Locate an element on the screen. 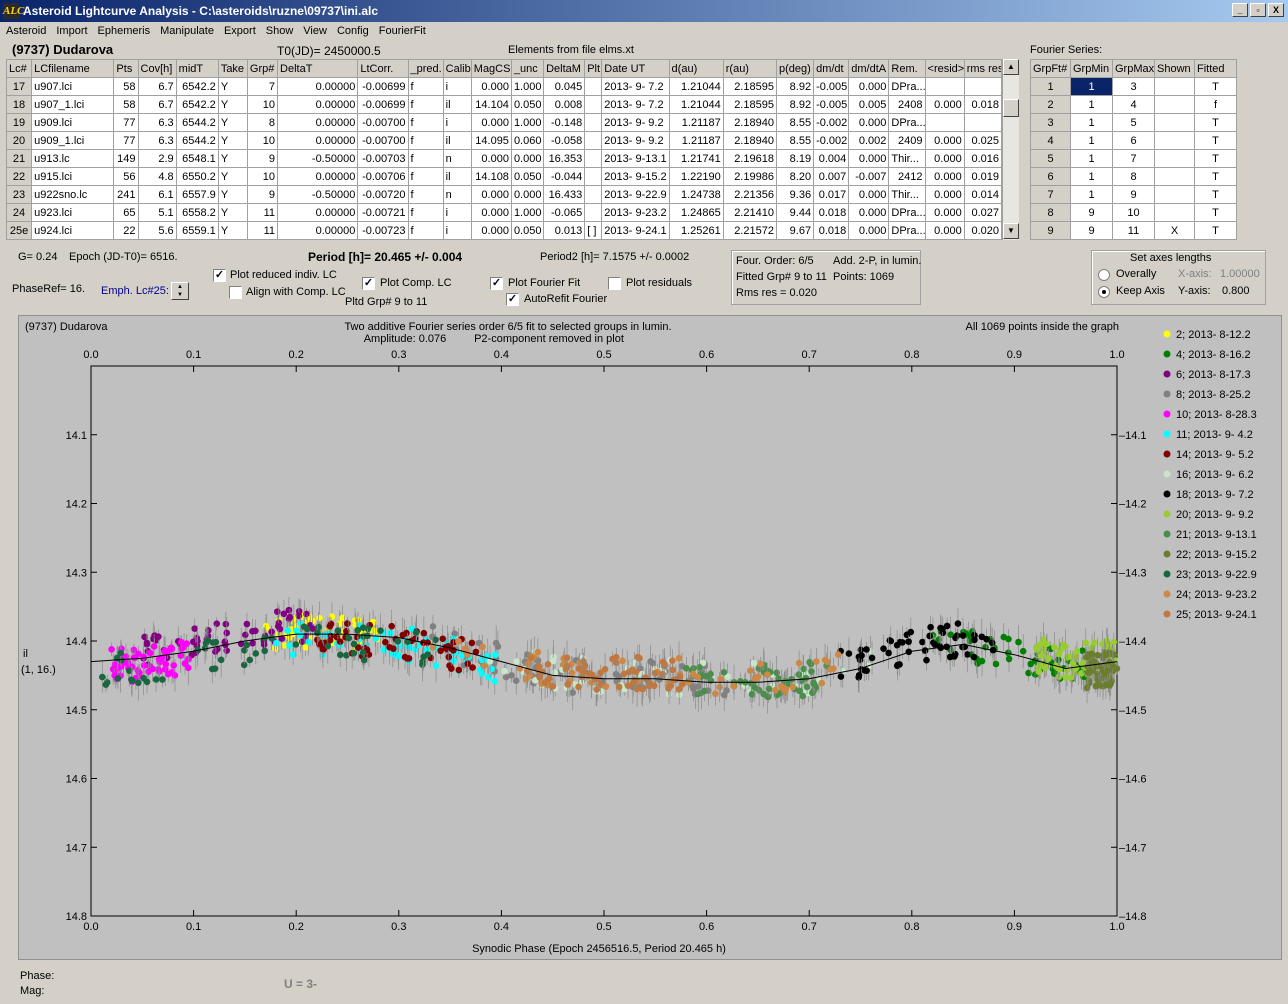 This screenshot has width=1288, height=1004. table-cell: 0.020 is located at coordinates (983, 230).